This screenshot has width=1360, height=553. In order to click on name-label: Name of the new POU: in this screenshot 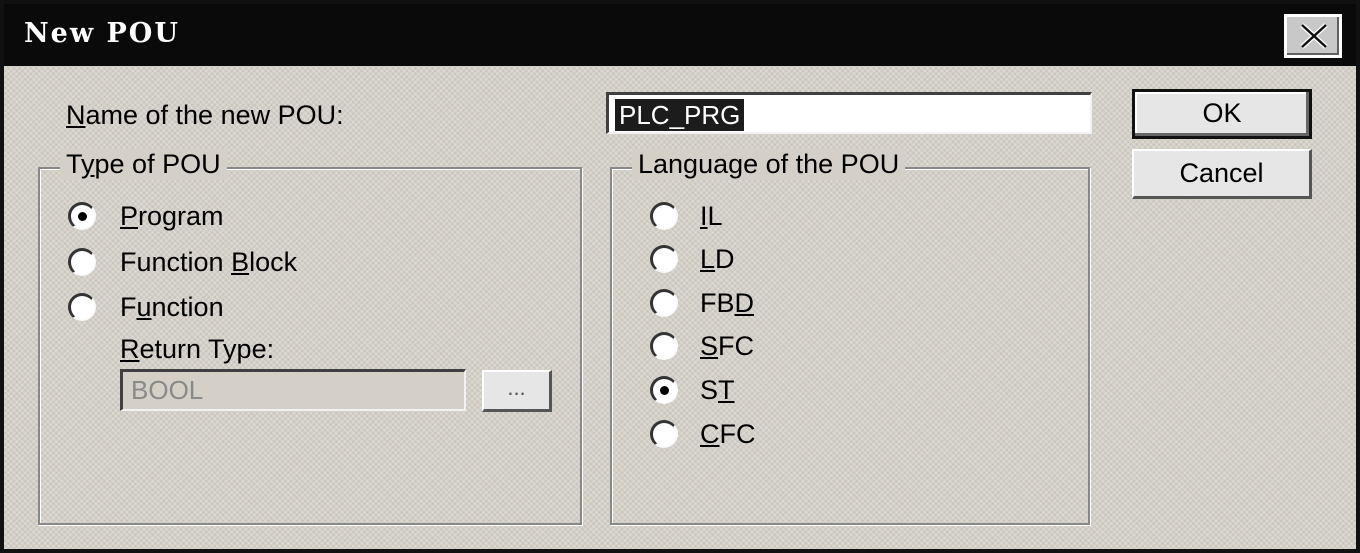, I will do `click(205, 115)`.